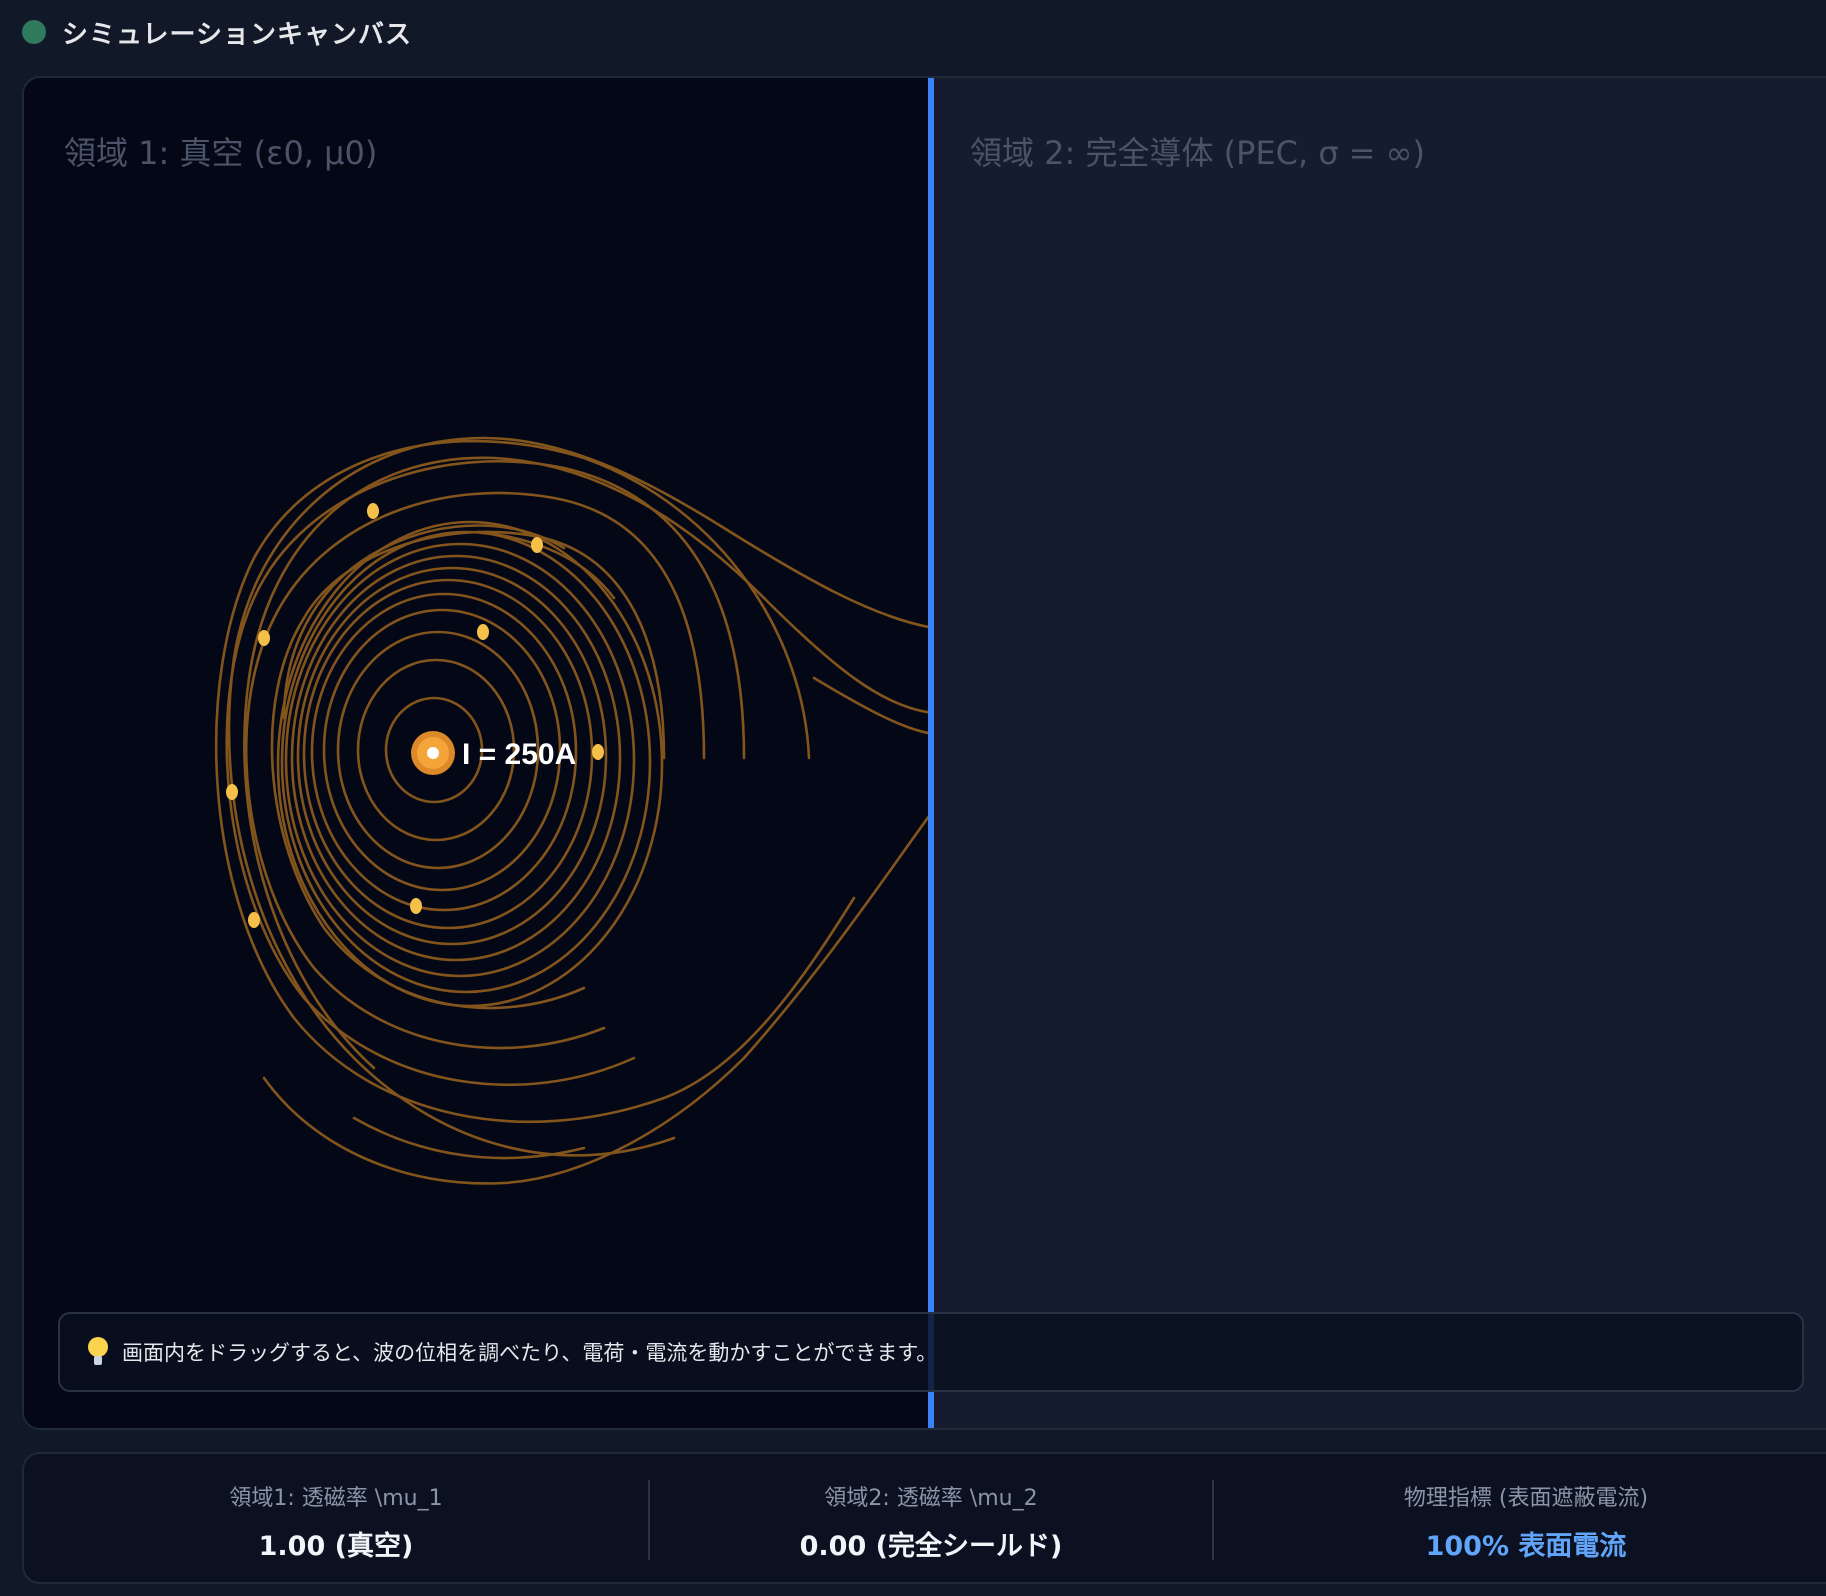 This screenshot has width=1826, height=1596. I want to click on lightbulb-icon, so click(98, 1352).